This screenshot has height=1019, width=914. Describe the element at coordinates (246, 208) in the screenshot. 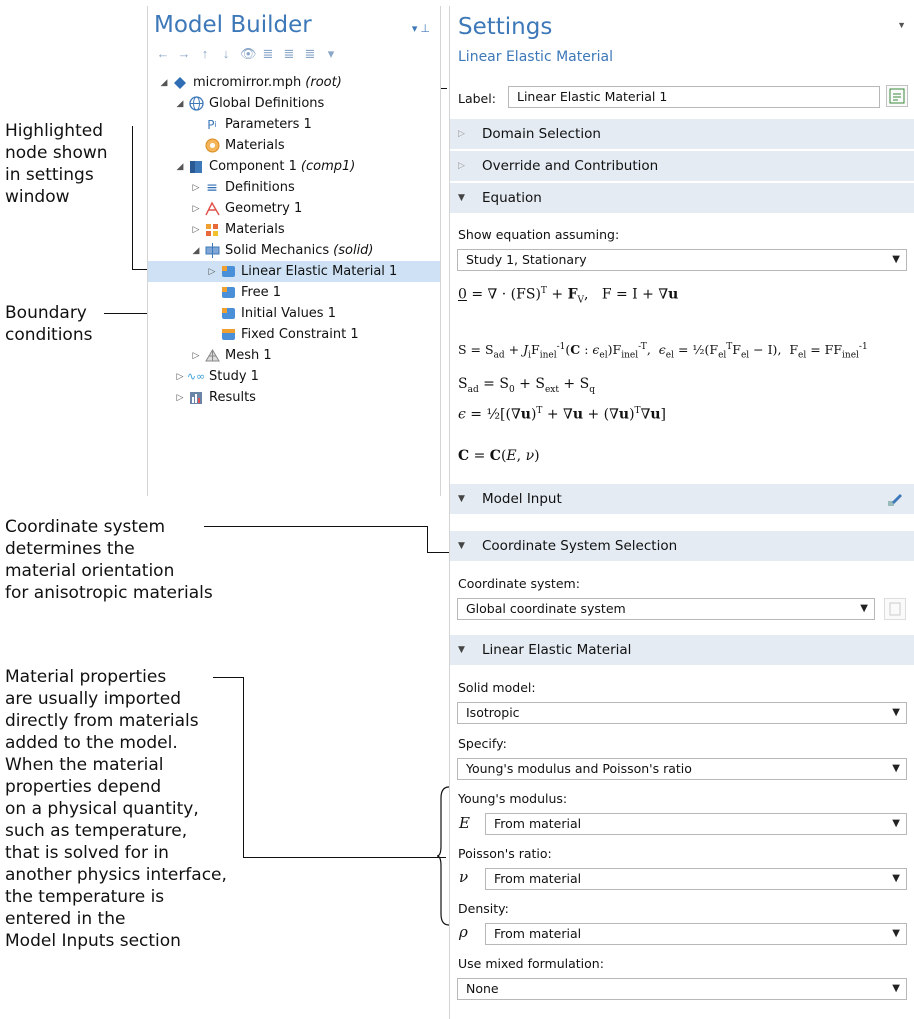

I see `tree-node-geometry: ▷ Geometry 1` at that location.